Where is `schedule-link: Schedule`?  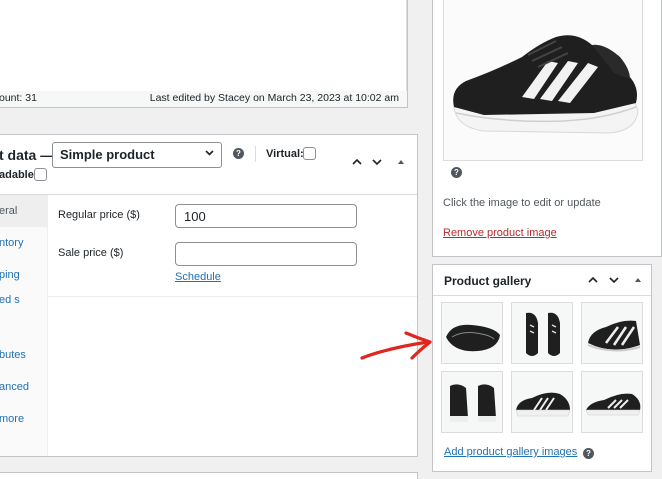
schedule-link: Schedule is located at coordinates (198, 277).